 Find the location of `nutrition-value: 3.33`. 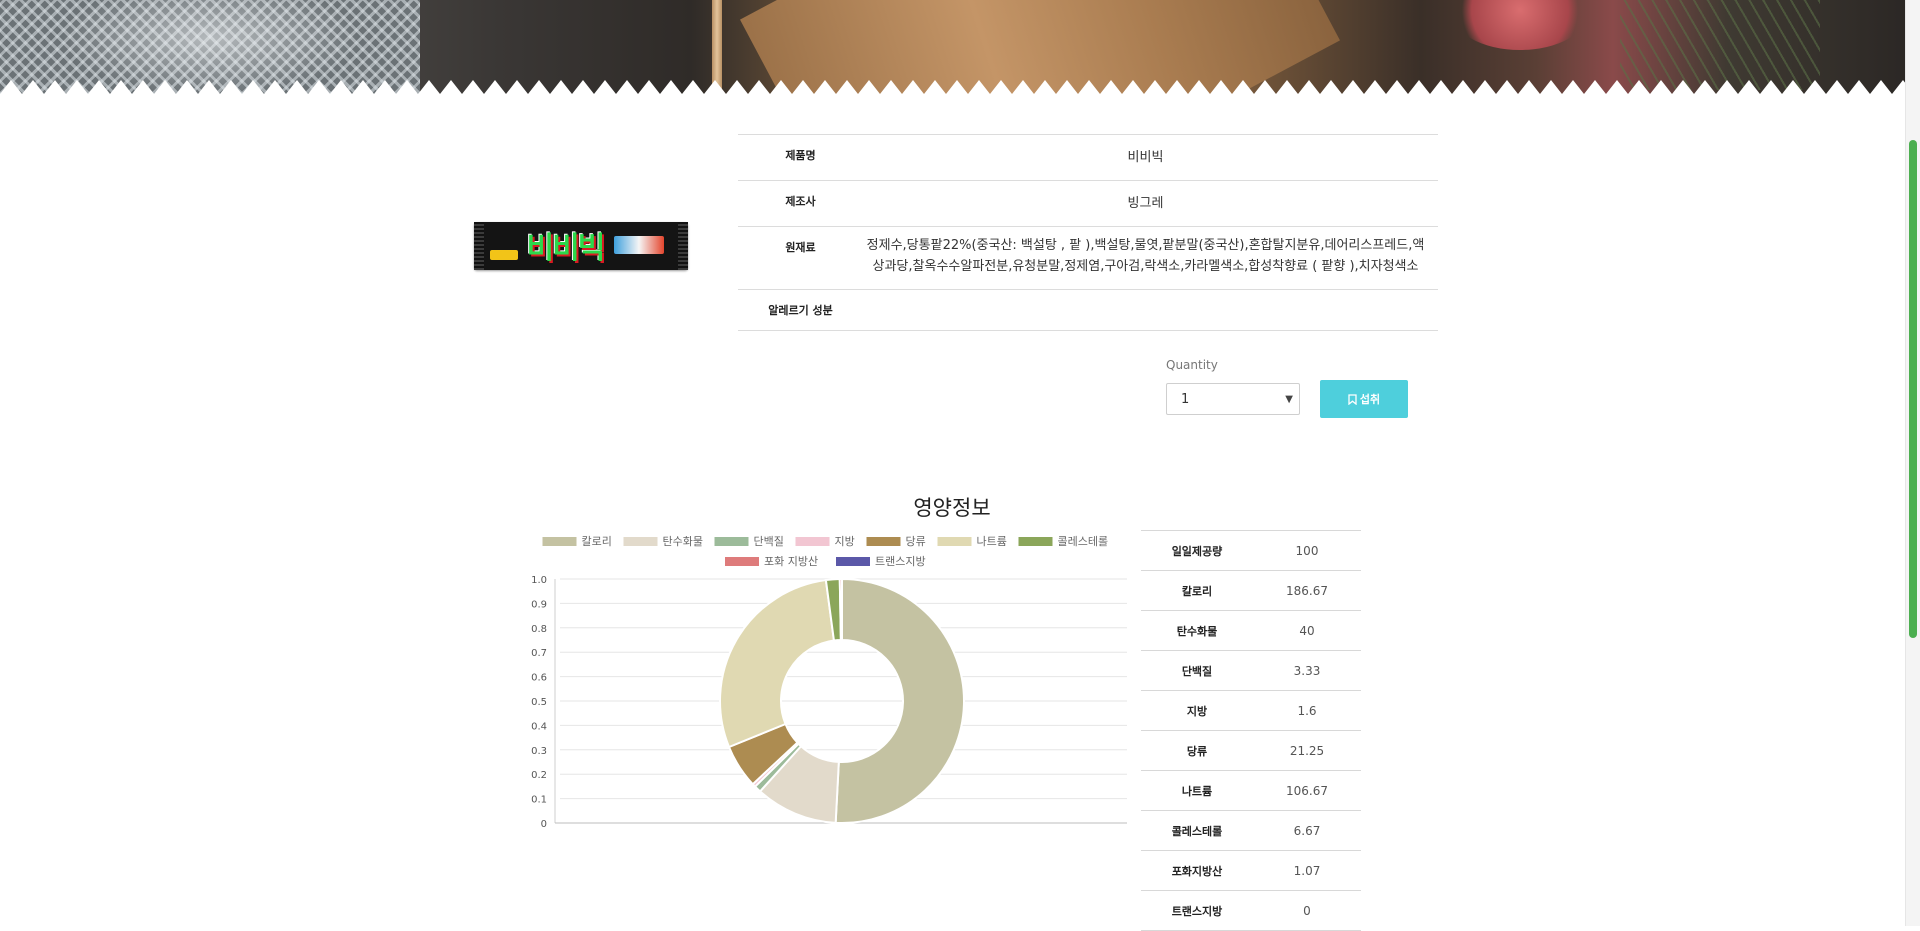

nutrition-value: 3.33 is located at coordinates (1307, 670).